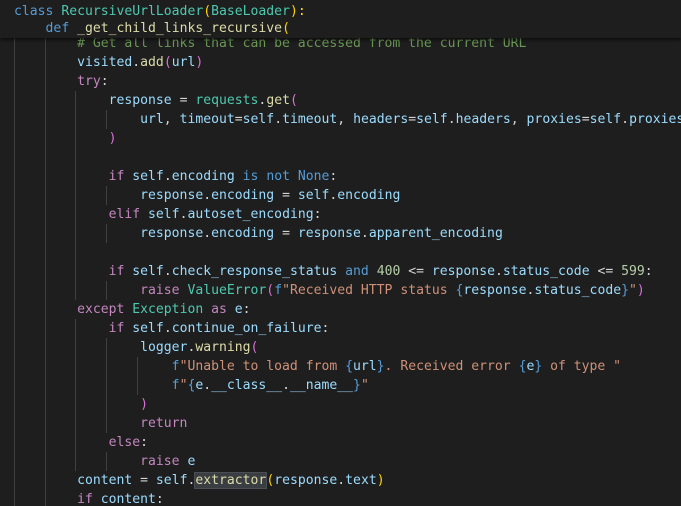 The width and height of the screenshot is (681, 506). I want to click on code-token: is not, so click(266, 176).